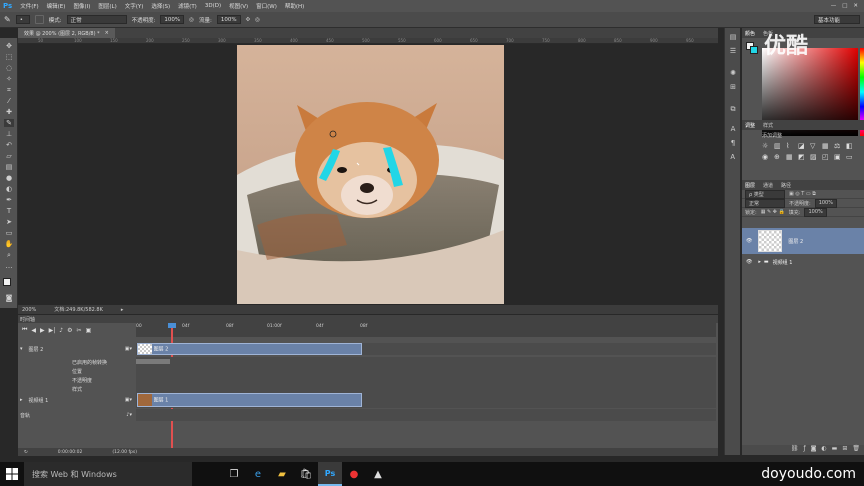  What do you see at coordinates (733, 129) in the screenshot?
I see `character-icon: A` at bounding box center [733, 129].